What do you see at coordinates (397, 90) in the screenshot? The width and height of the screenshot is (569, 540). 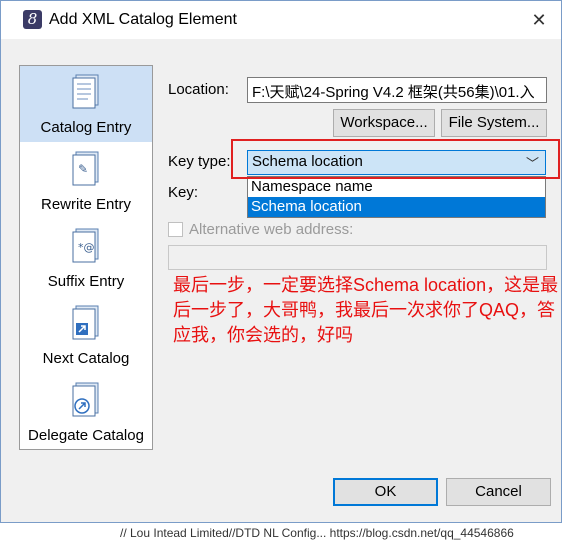 I see `location-input: F:\天赋\24-Spring V4.2 框架(共56集)\01.入` at bounding box center [397, 90].